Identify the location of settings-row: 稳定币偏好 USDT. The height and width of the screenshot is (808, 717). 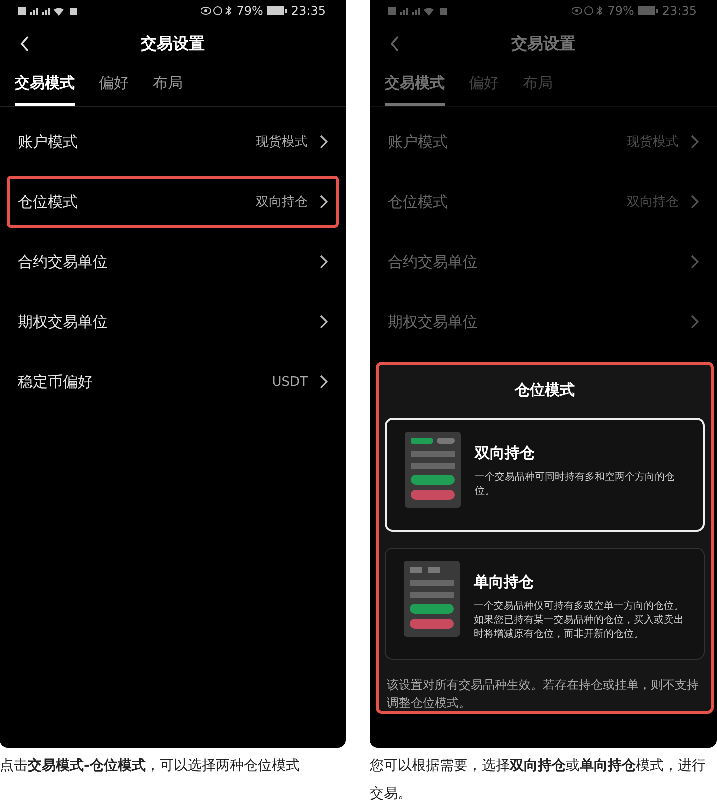
(173, 382).